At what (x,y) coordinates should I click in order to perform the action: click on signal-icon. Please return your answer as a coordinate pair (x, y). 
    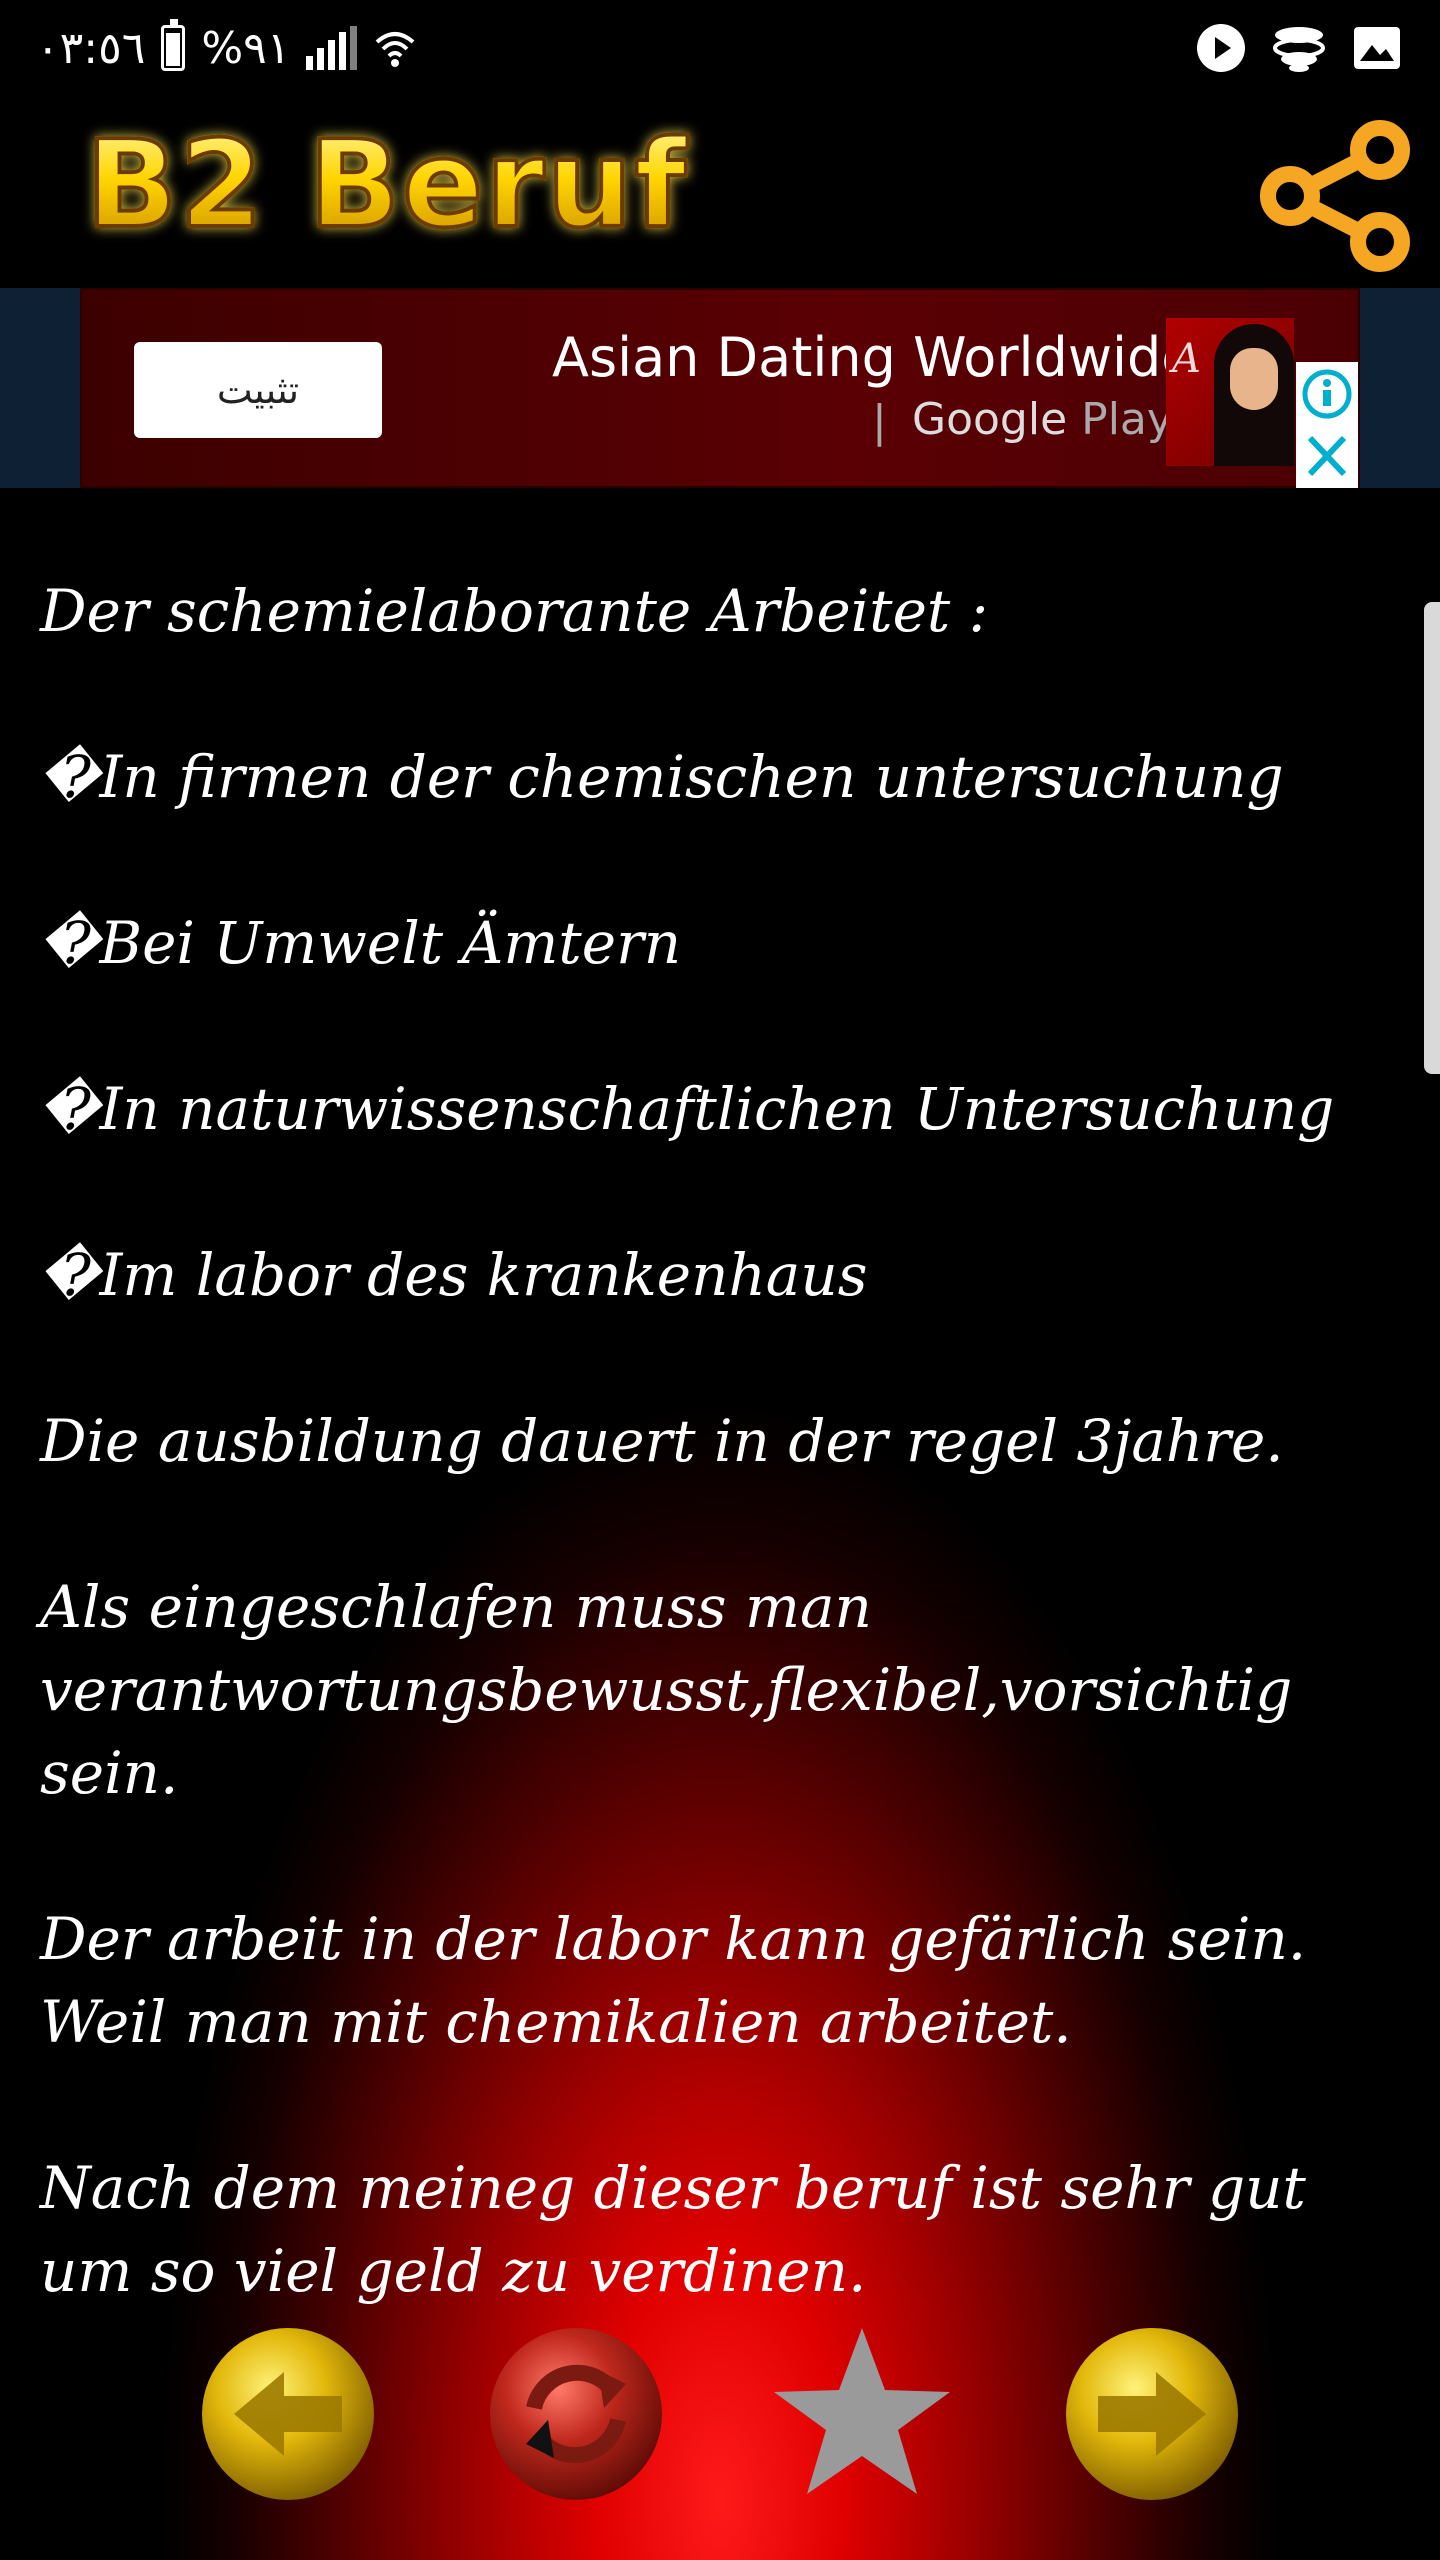
    Looking at the image, I should click on (332, 48).